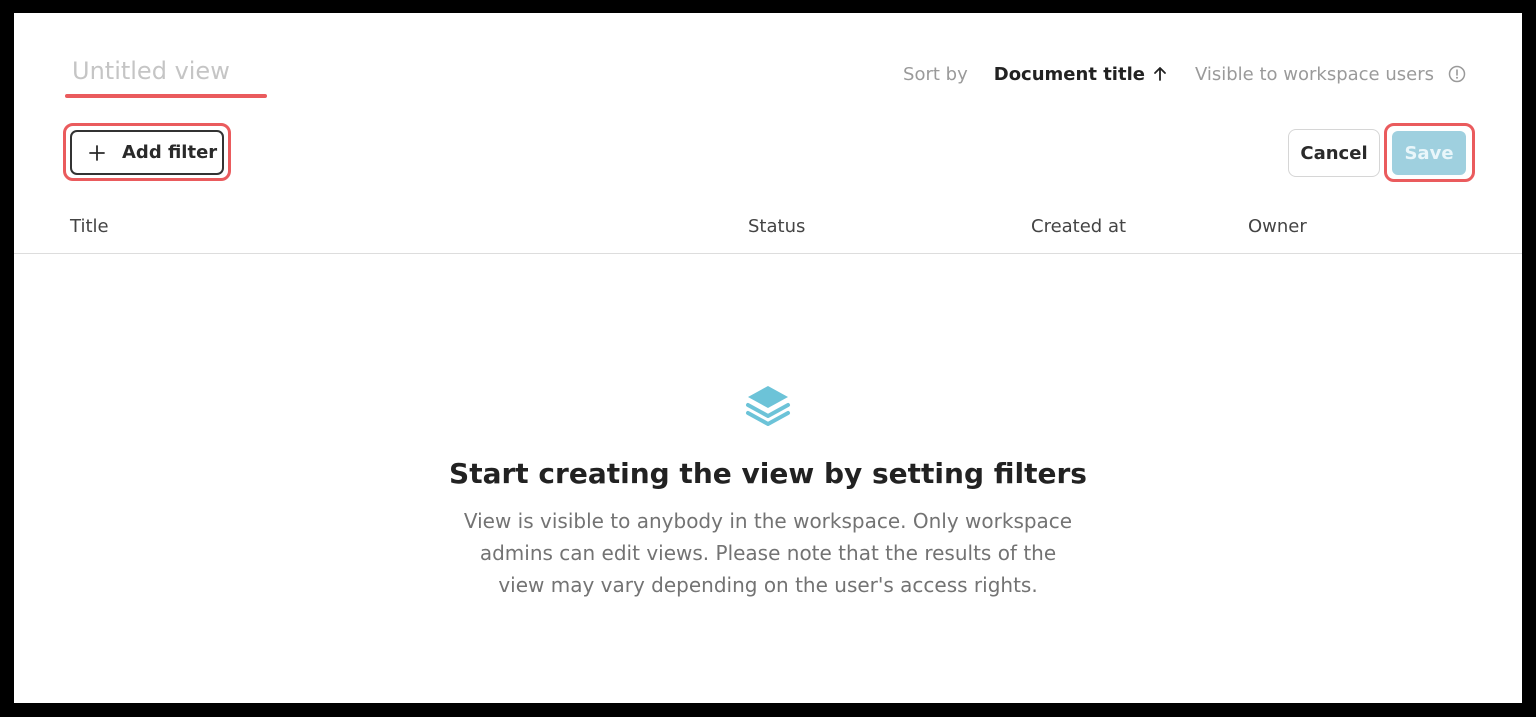 The image size is (1536, 717). Describe the element at coordinates (168, 71) in the screenshot. I see `view-title-input` at that location.